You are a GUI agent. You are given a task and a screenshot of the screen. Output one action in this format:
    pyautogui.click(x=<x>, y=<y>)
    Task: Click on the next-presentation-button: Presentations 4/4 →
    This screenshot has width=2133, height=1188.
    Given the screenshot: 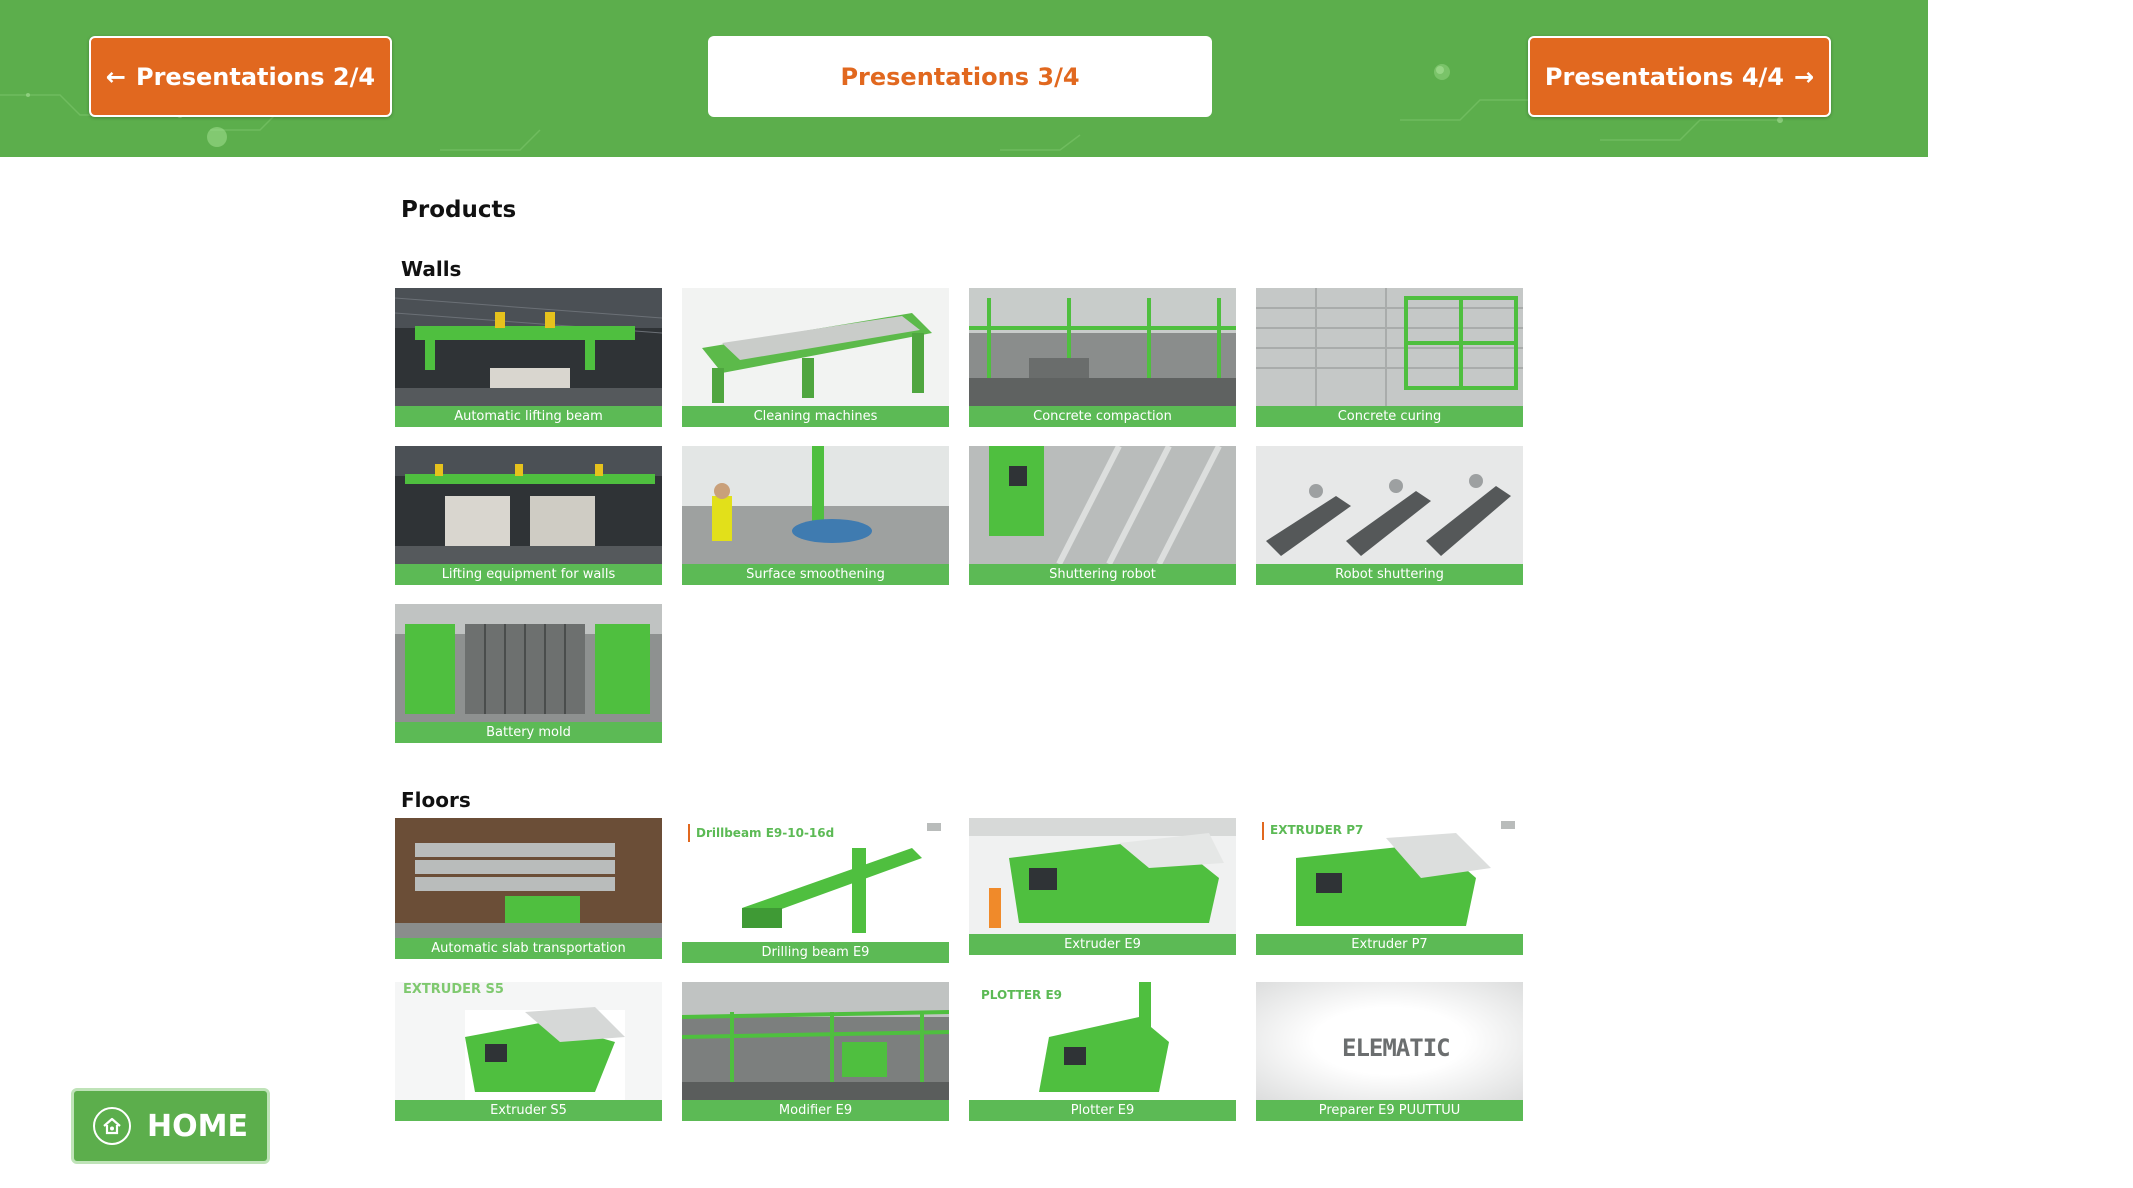 What is the action you would take?
    pyautogui.click(x=1679, y=76)
    